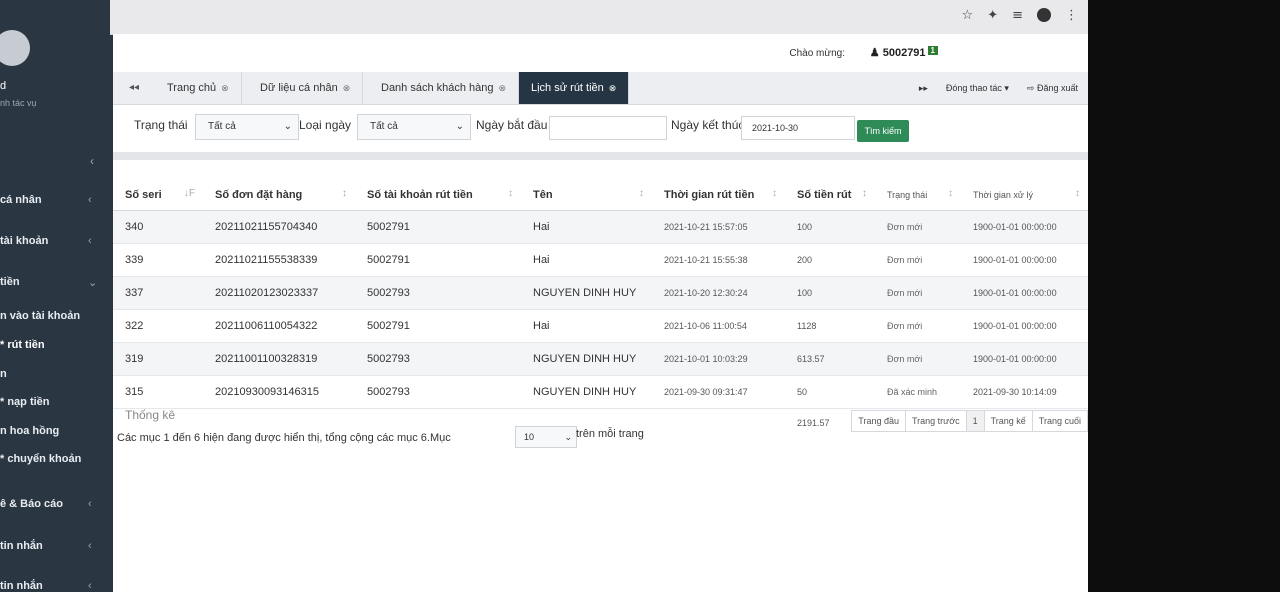 The height and width of the screenshot is (592, 1280). I want to click on profile-icon, so click(1044, 15).